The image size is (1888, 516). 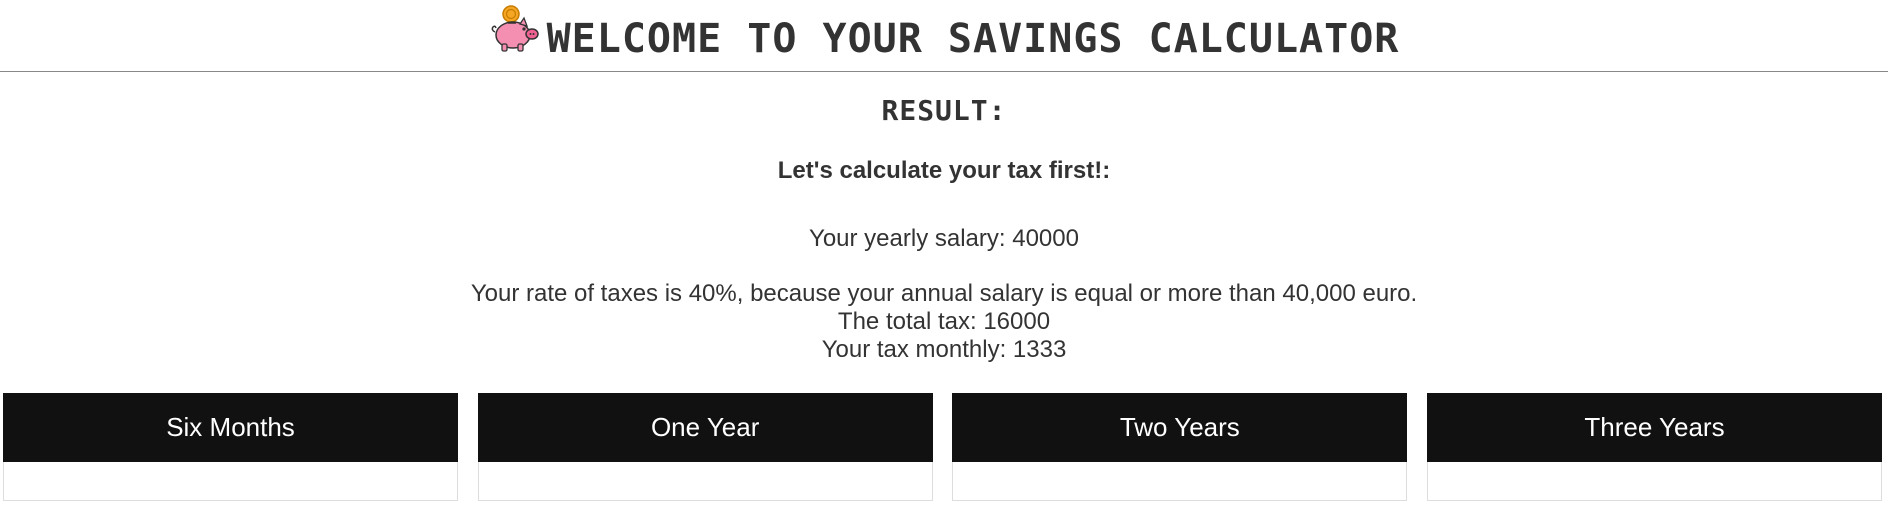 I want to click on tab-two-years: Two Years, so click(x=1180, y=447).